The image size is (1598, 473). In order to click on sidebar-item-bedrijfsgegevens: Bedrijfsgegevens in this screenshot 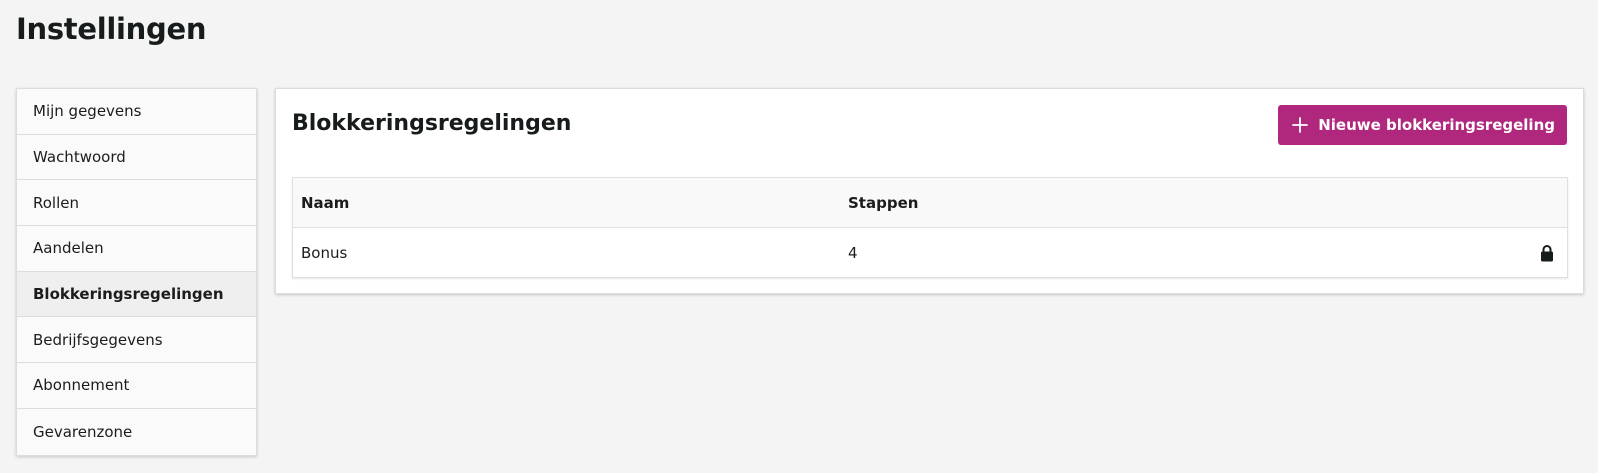, I will do `click(136, 340)`.